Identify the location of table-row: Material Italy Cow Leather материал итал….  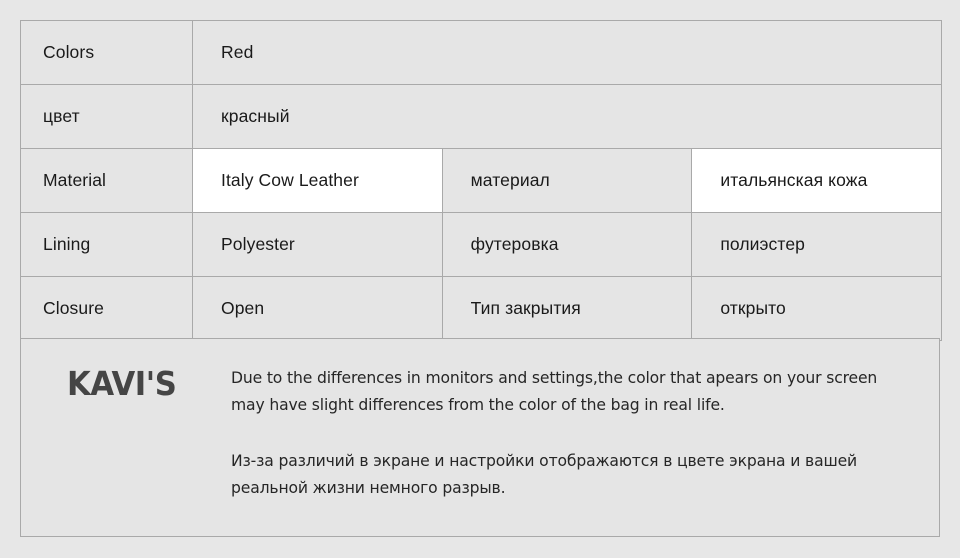
(481, 180).